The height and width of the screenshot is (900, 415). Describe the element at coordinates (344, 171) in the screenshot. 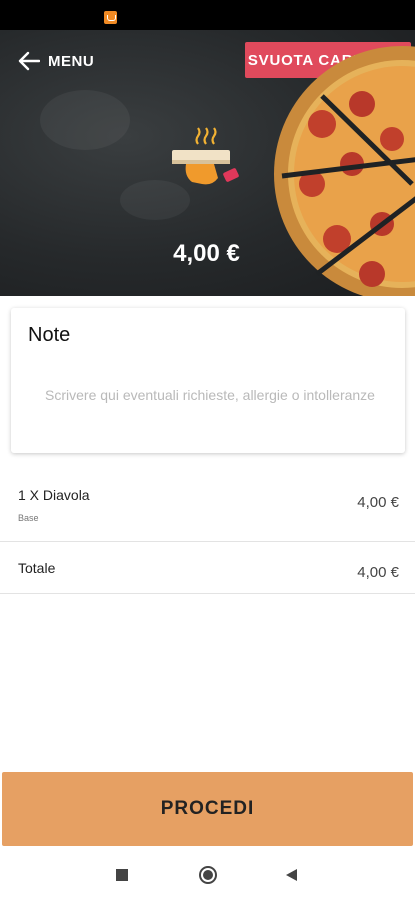

I see `pizza-image` at that location.